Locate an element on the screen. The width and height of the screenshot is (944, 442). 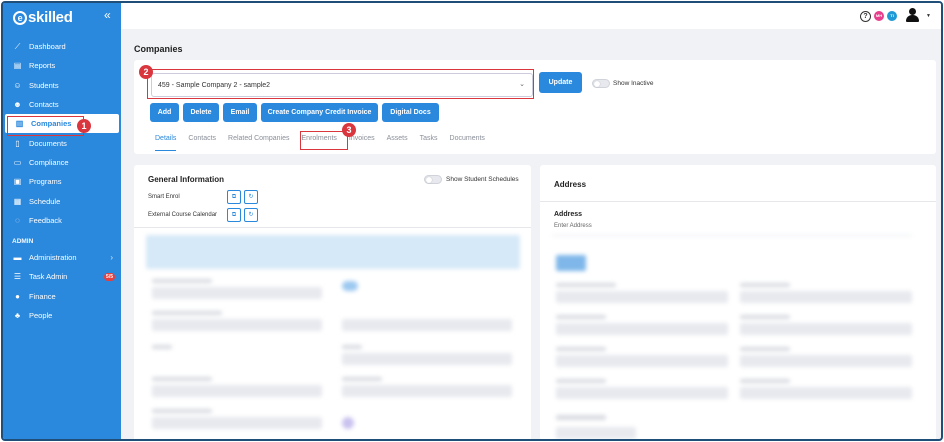
finance-icon: ● is located at coordinates (17, 296).